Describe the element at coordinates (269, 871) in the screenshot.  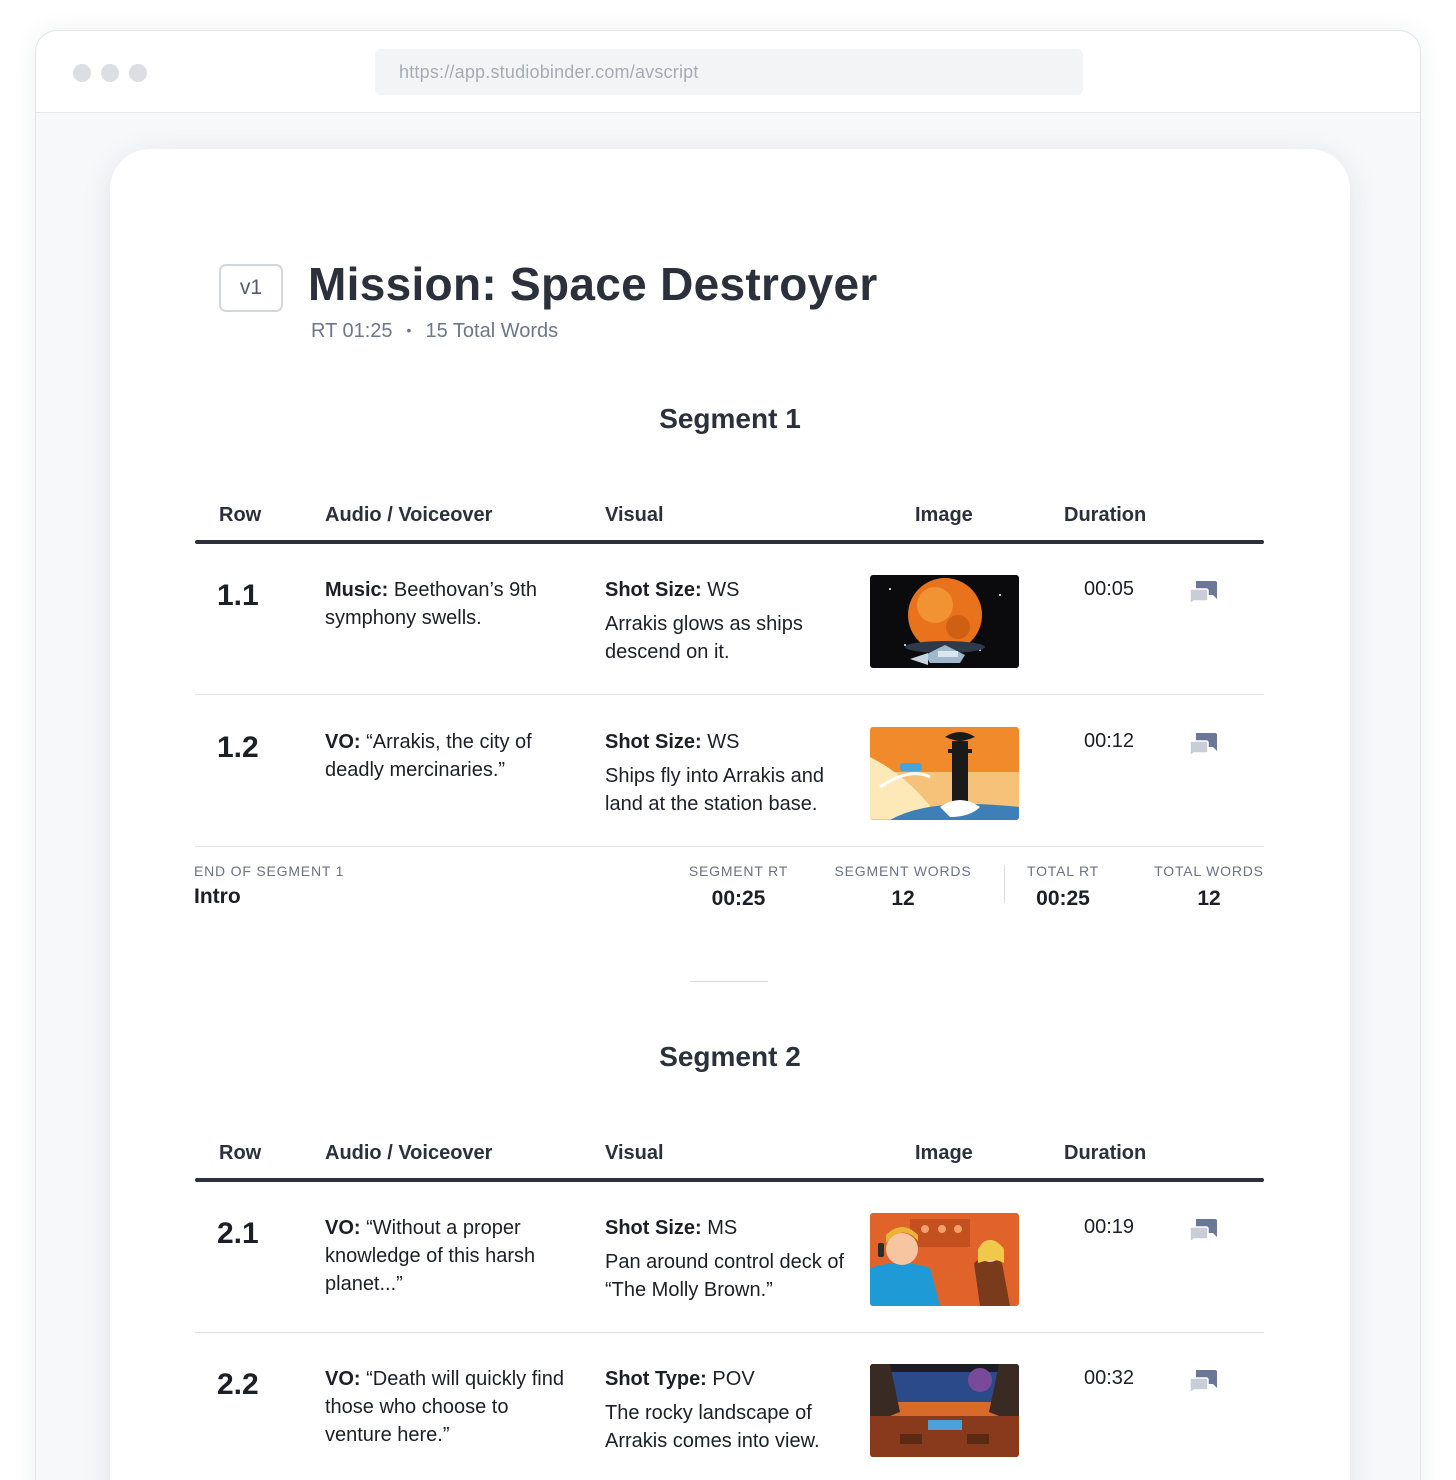
I see `end-of-segment-label: END OF SEGMENT 1` at that location.